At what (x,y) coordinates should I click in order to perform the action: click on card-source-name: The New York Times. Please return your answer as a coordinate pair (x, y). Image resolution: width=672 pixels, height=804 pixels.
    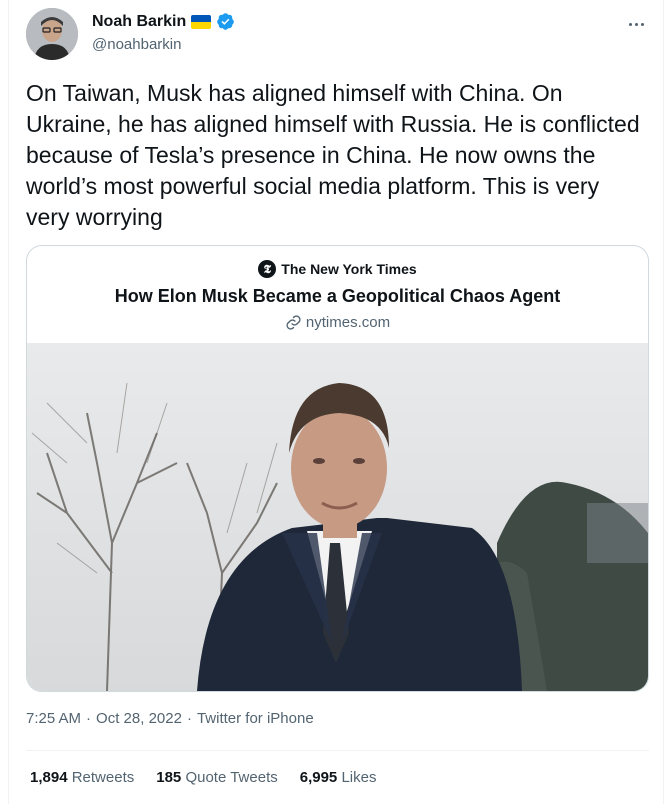
    Looking at the image, I should click on (349, 269).